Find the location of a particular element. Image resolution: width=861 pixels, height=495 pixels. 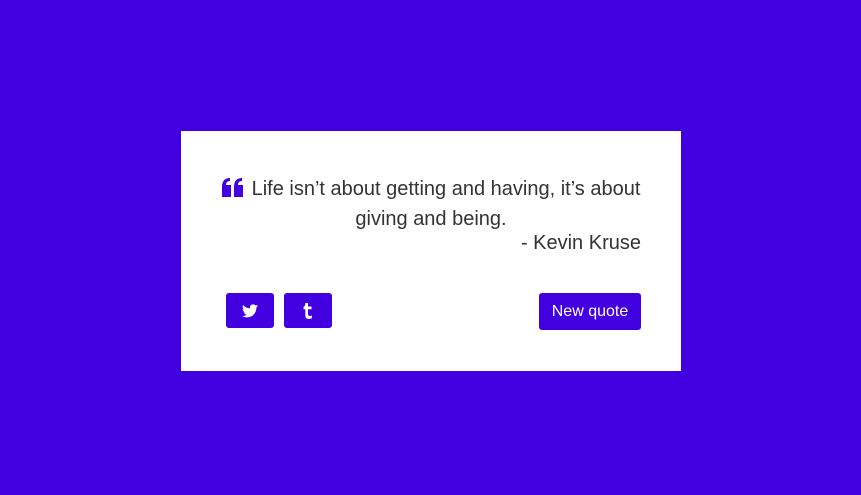

tumblr-quote-button is located at coordinates (308, 310).